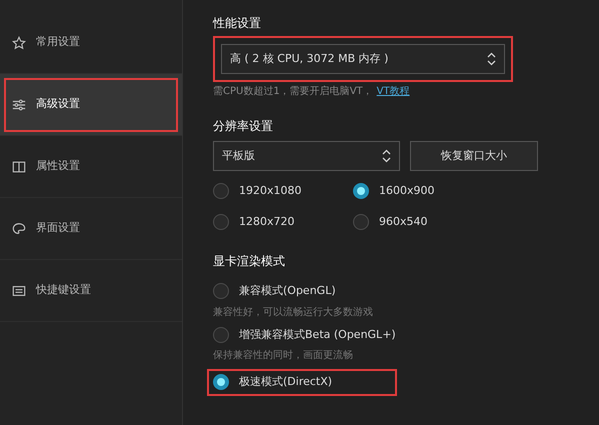 Image resolution: width=599 pixels, height=425 pixels. I want to click on render-mode-option: 增强兼容模式Beta (OpenGL+), so click(317, 334).